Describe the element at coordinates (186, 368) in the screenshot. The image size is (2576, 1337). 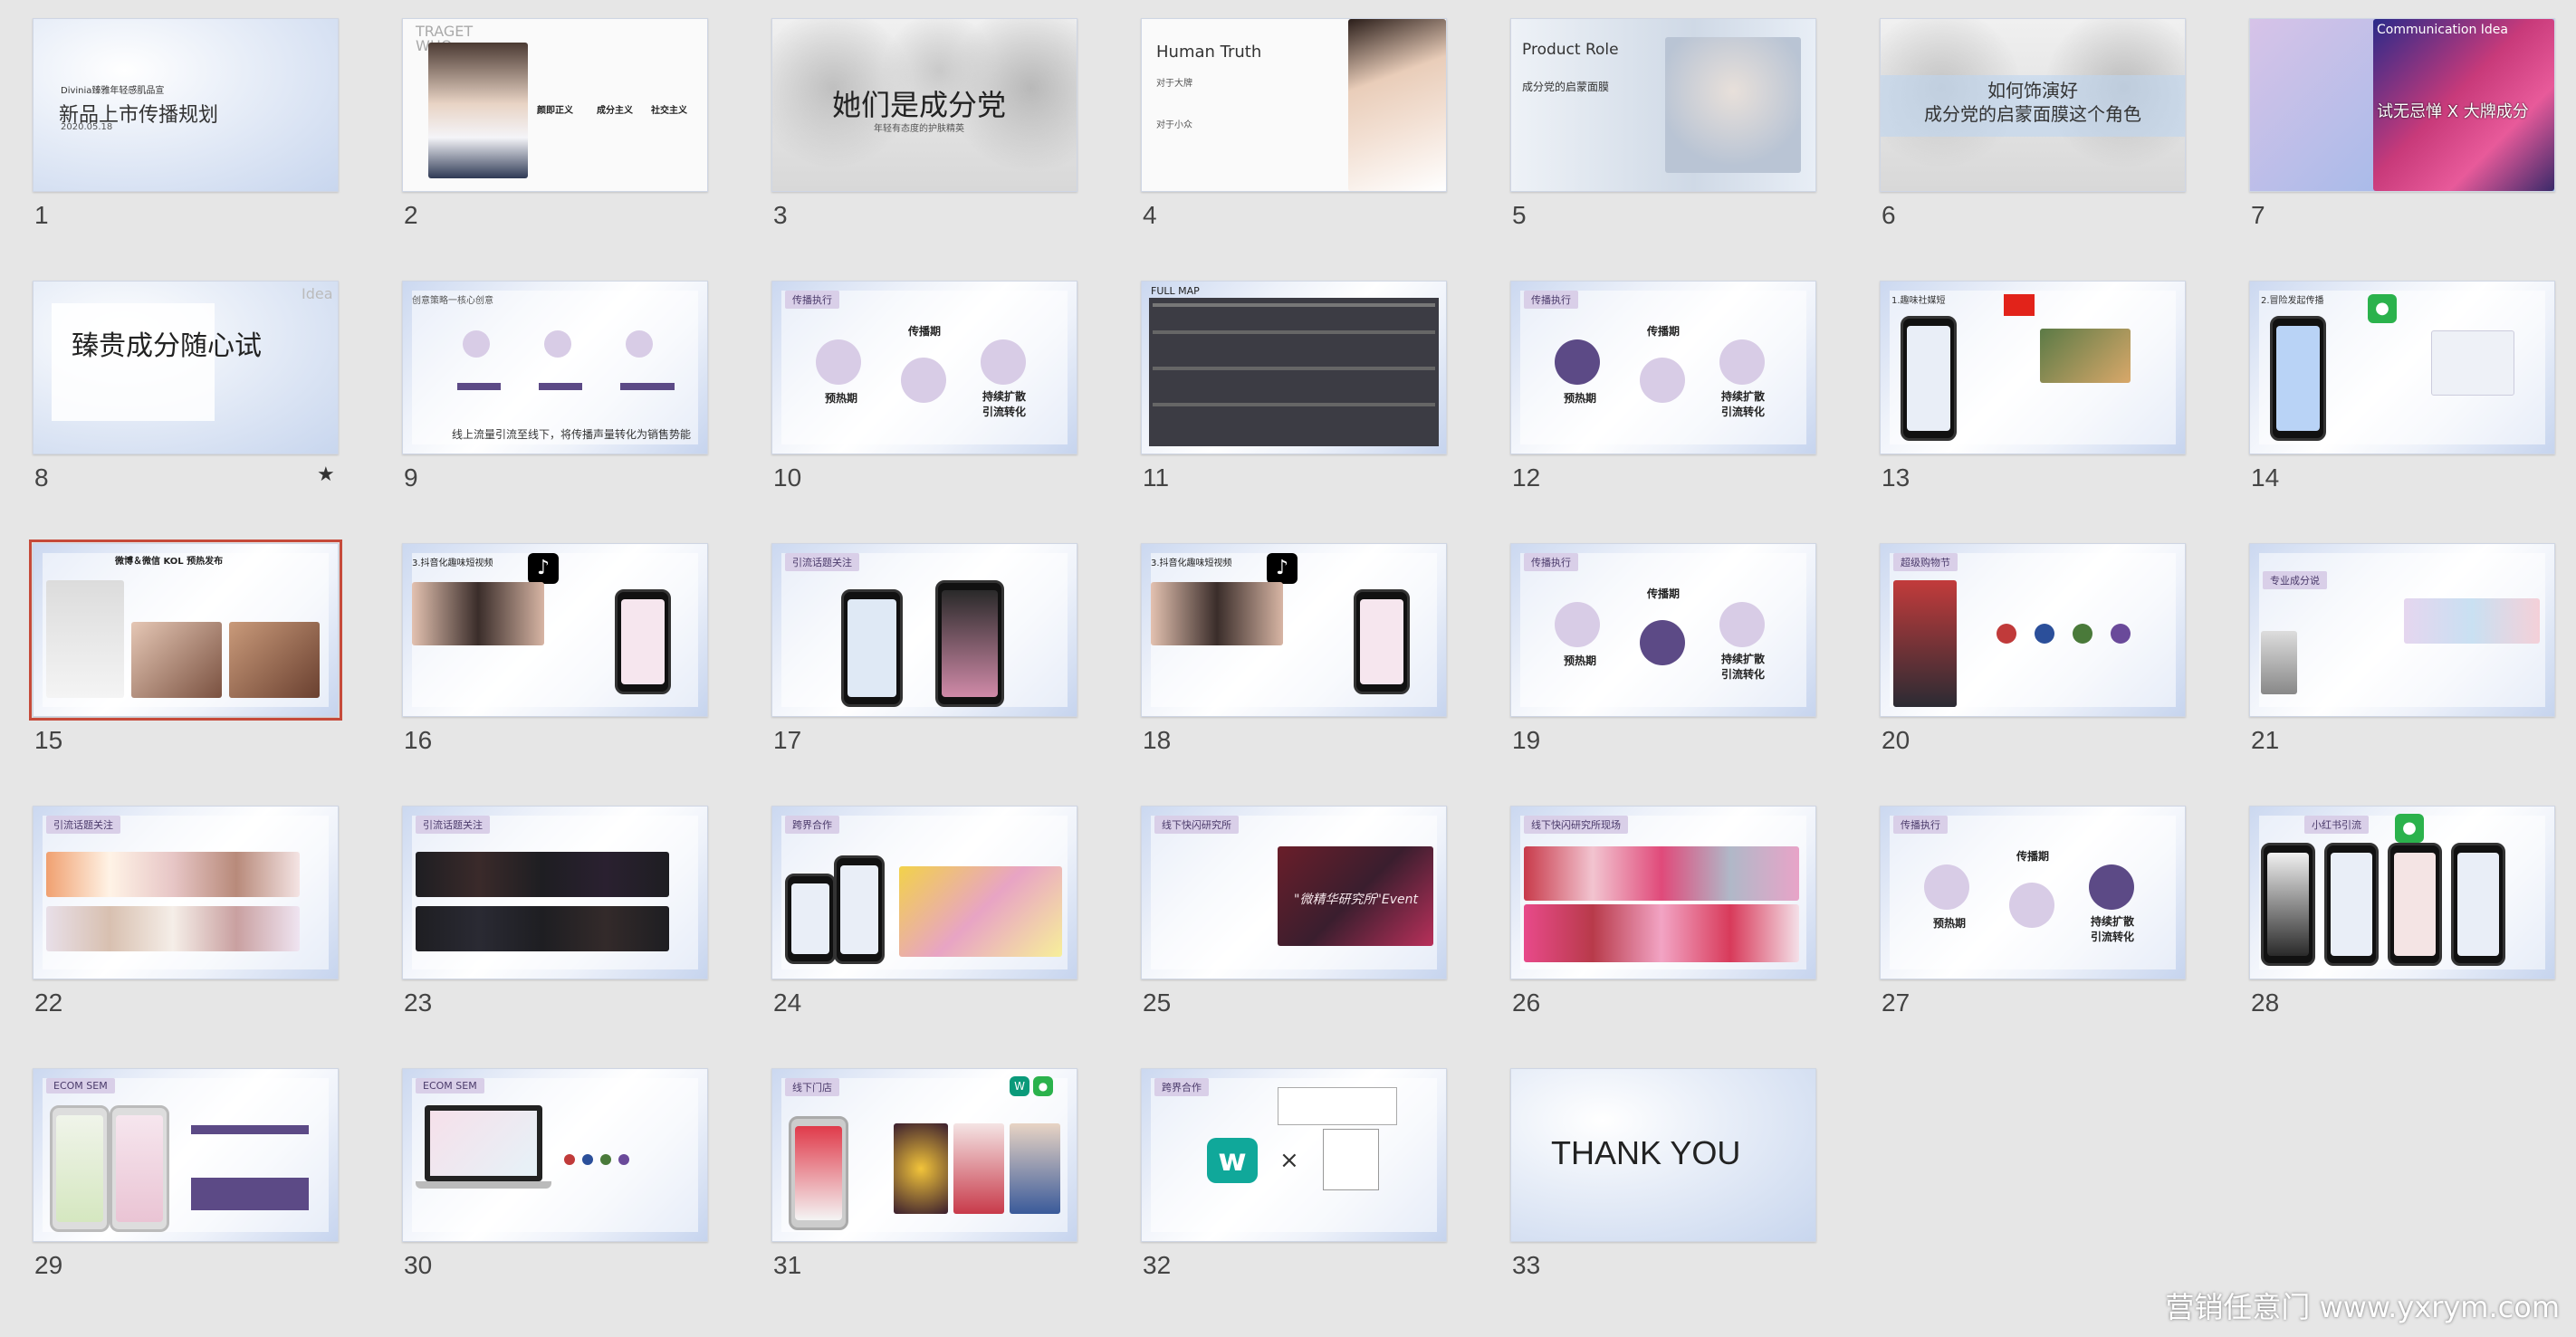
I see `slide-thumbnail: Idea 臻贵成分随心试` at that location.